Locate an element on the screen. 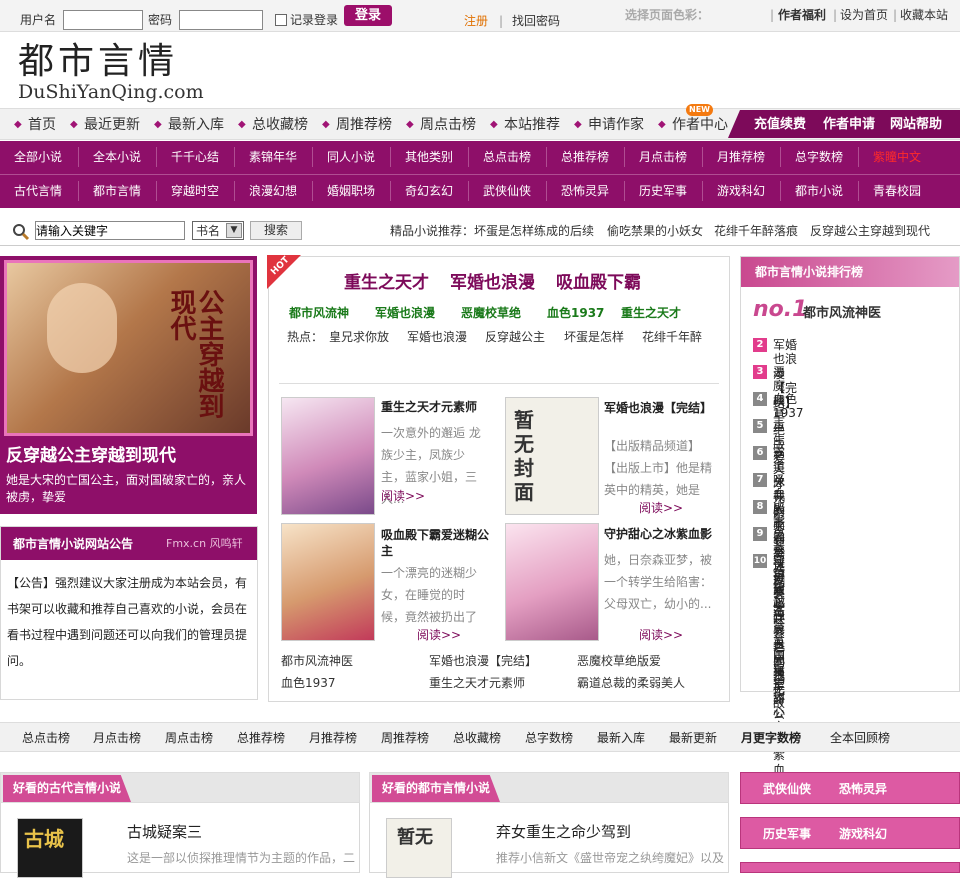  rank-link: 总字数榜 is located at coordinates (549, 738).